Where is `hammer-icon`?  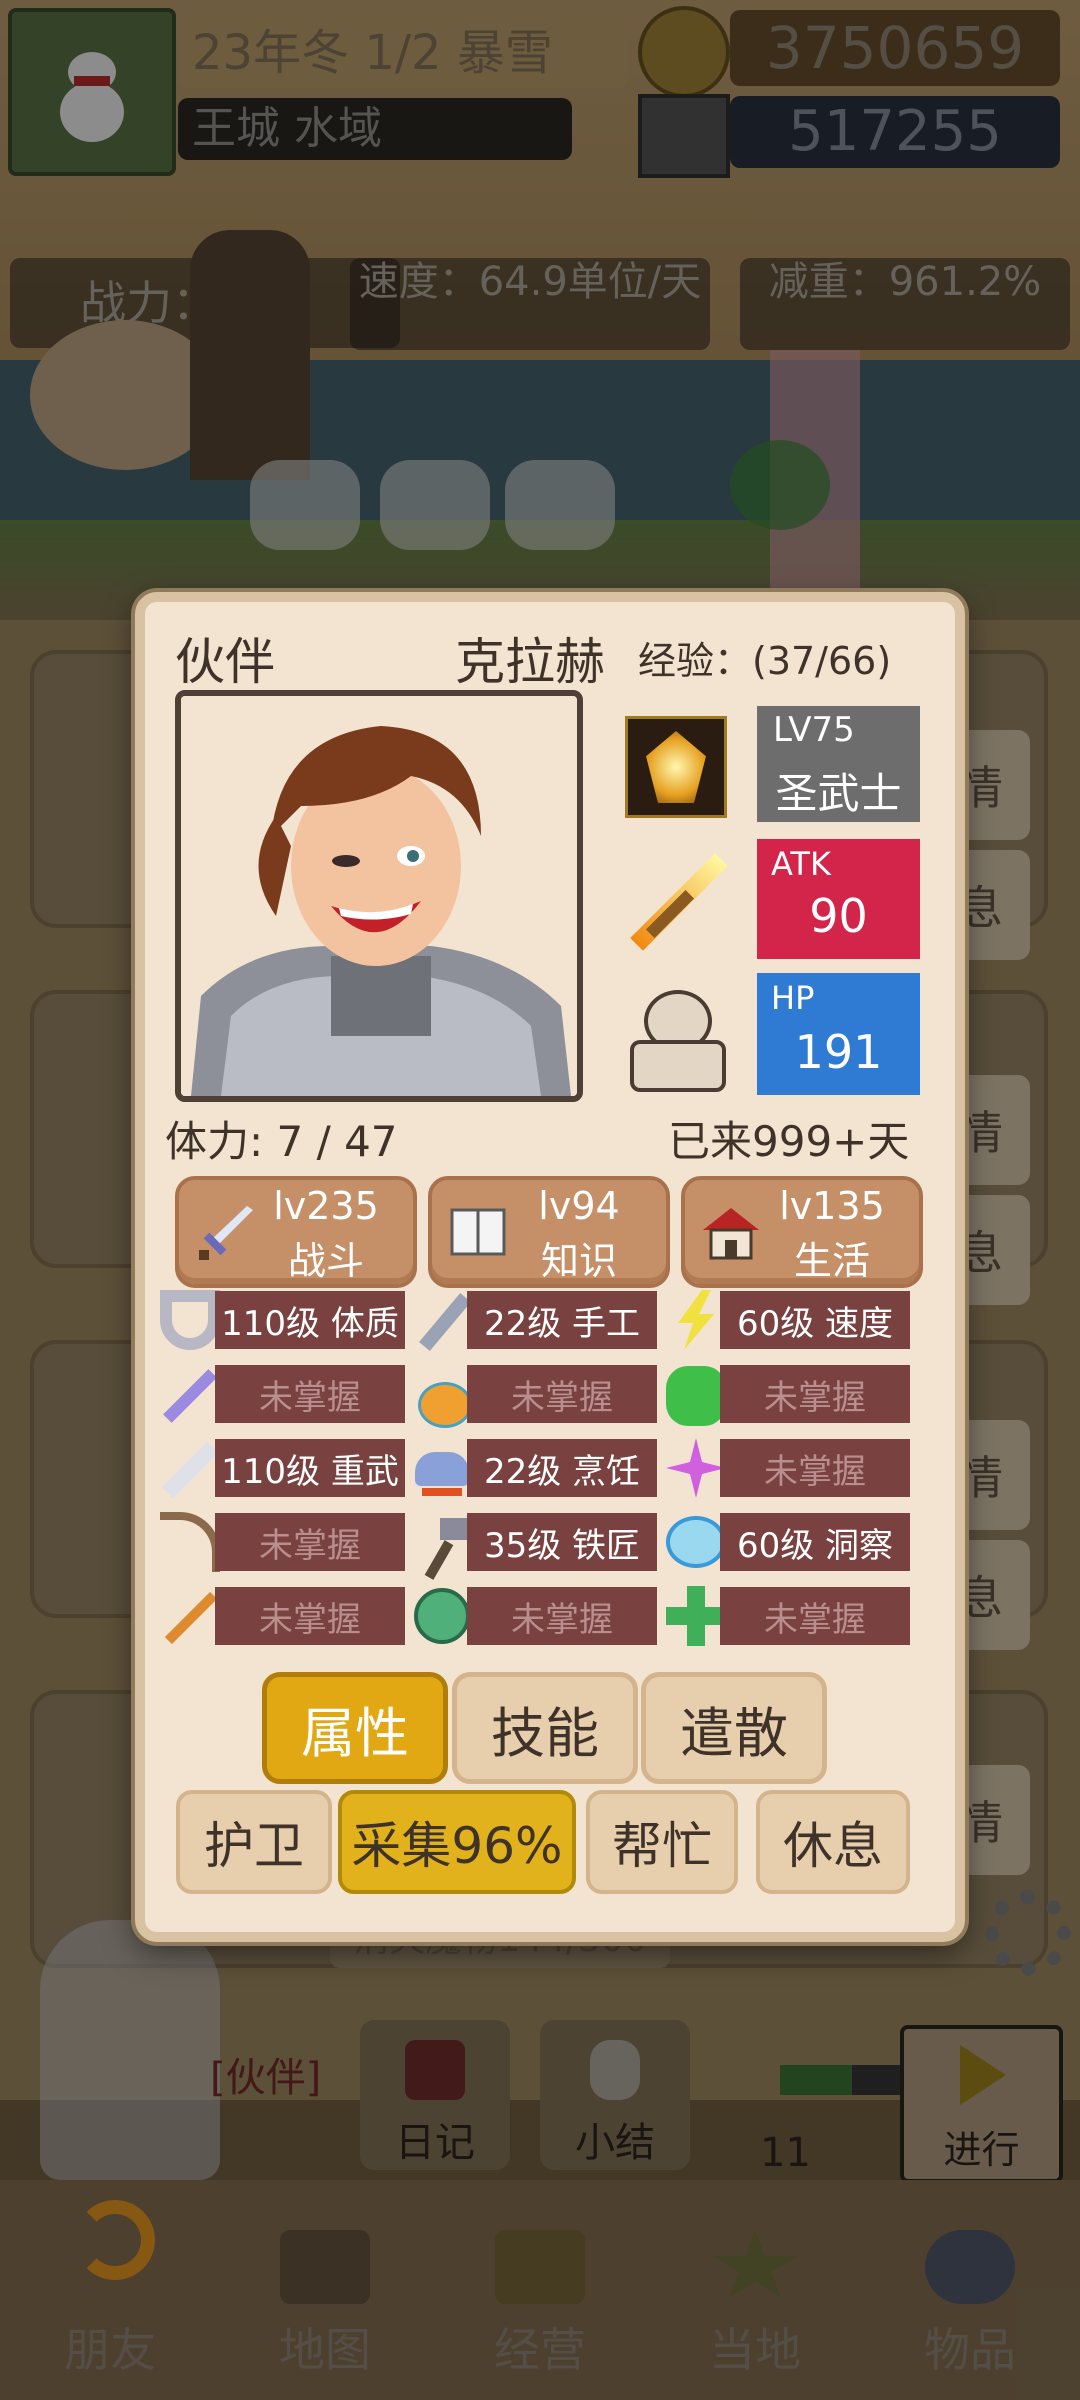
hammer-icon is located at coordinates (442, 1321).